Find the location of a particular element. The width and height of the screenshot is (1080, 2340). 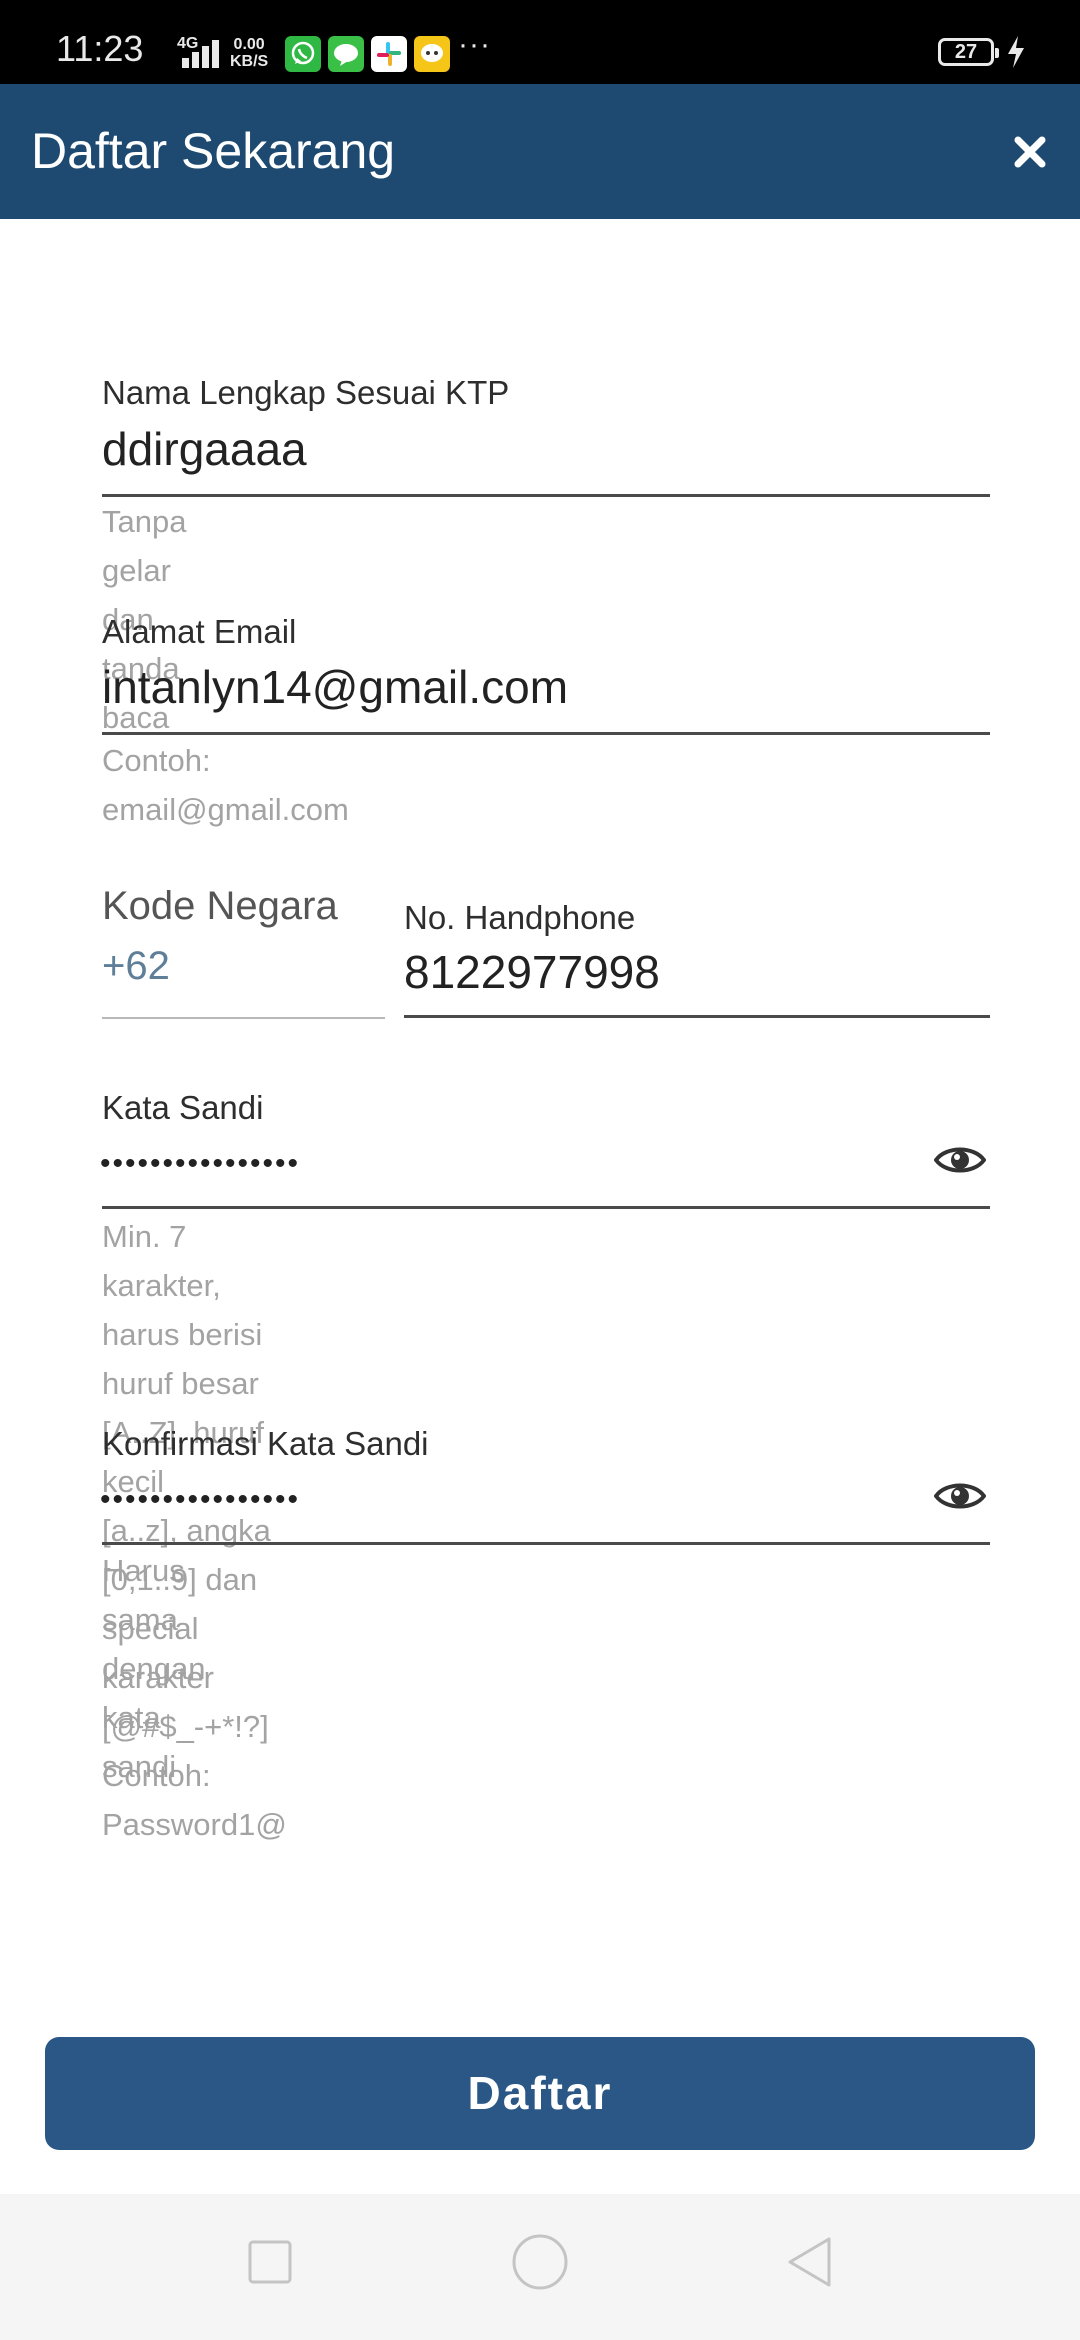

show-password-eye-icon is located at coordinates (960, 1160).